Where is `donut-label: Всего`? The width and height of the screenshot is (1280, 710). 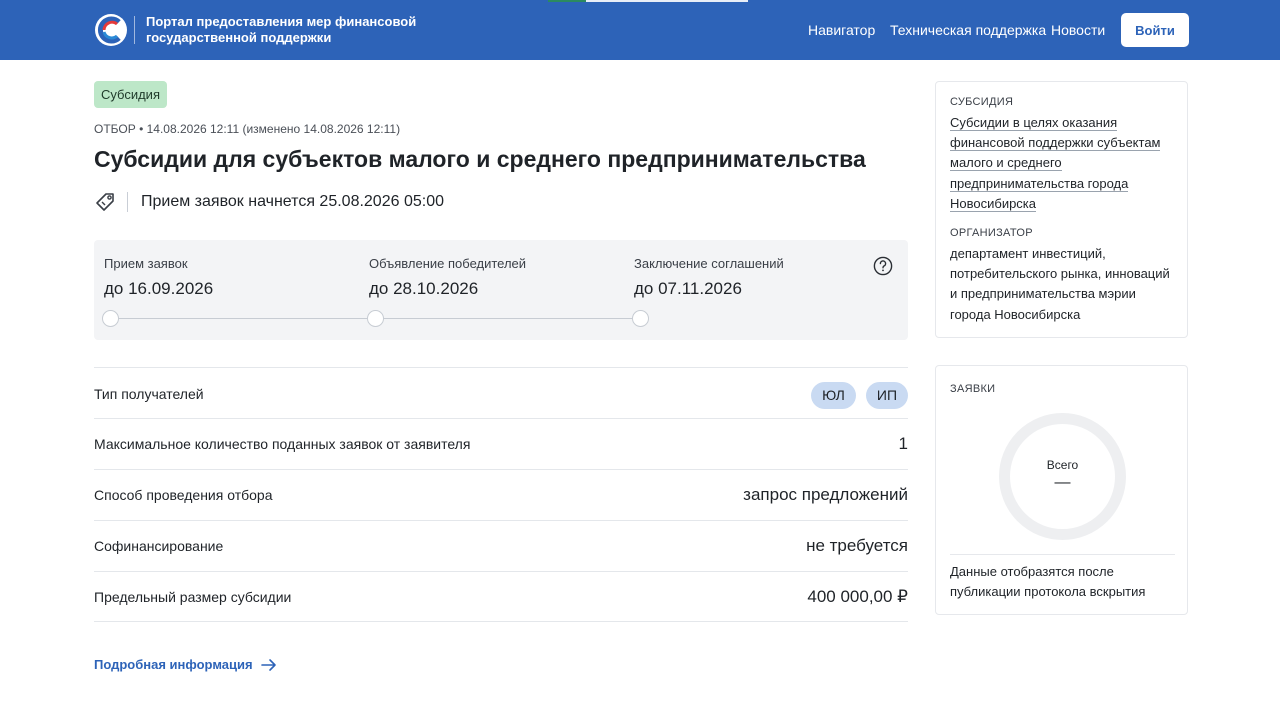
donut-label: Всего is located at coordinates (1062, 465).